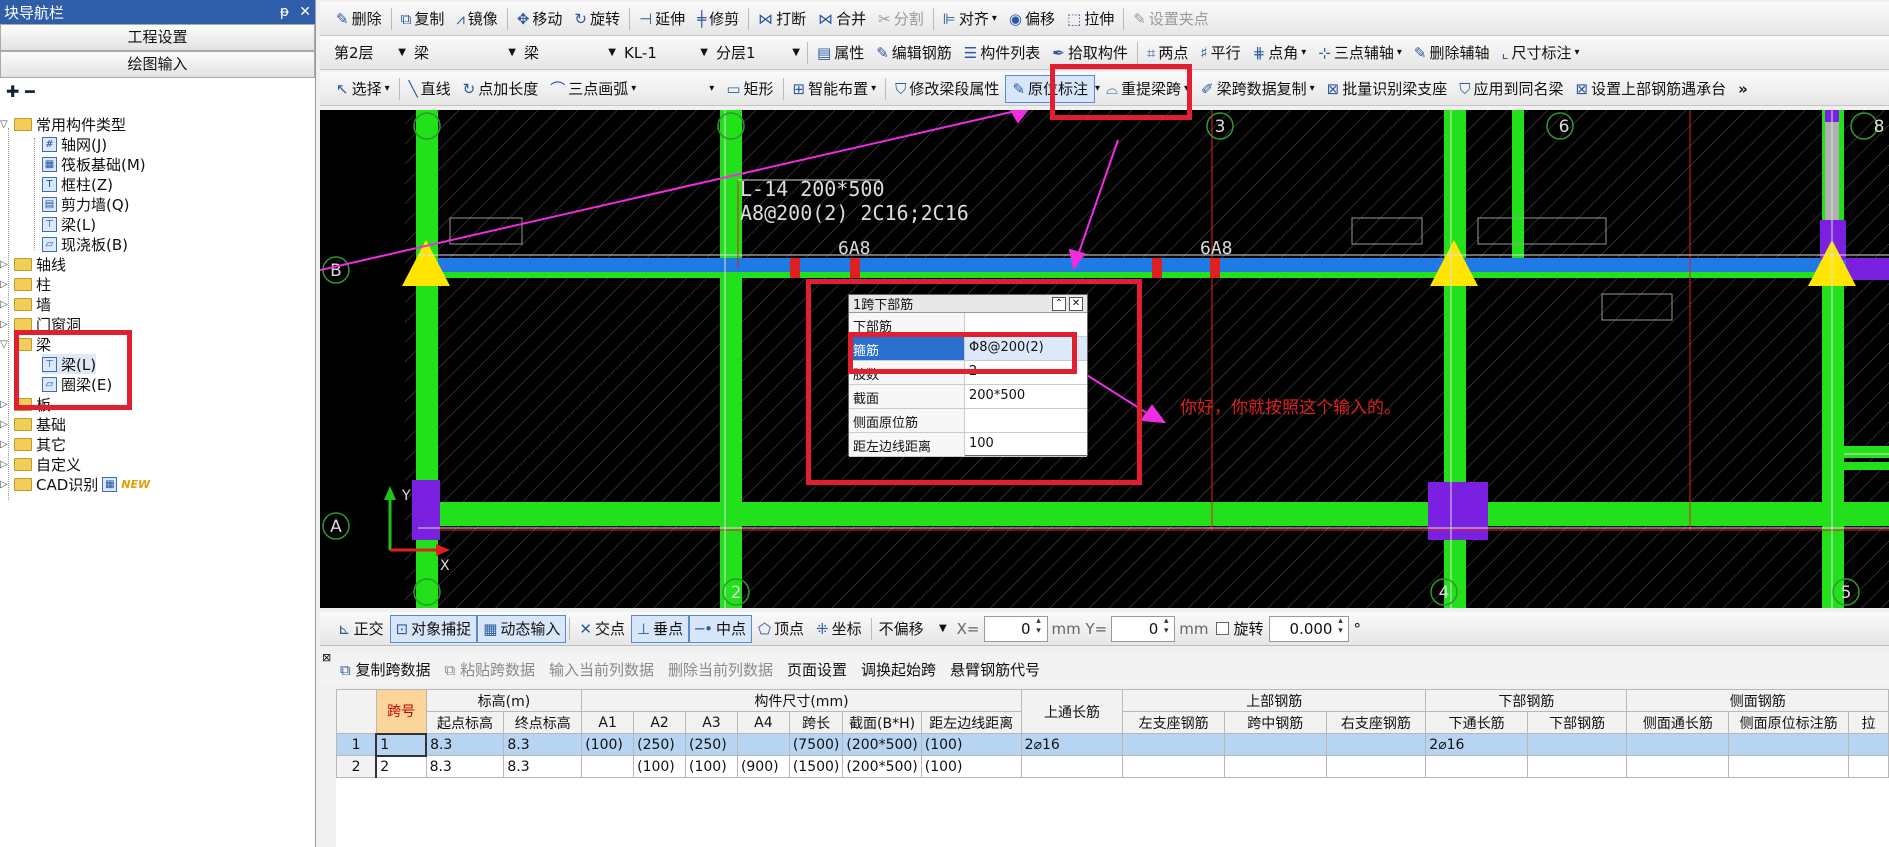  Describe the element at coordinates (758, 53) in the screenshot. I see `sublayer-select: 分层1 ▼` at that location.